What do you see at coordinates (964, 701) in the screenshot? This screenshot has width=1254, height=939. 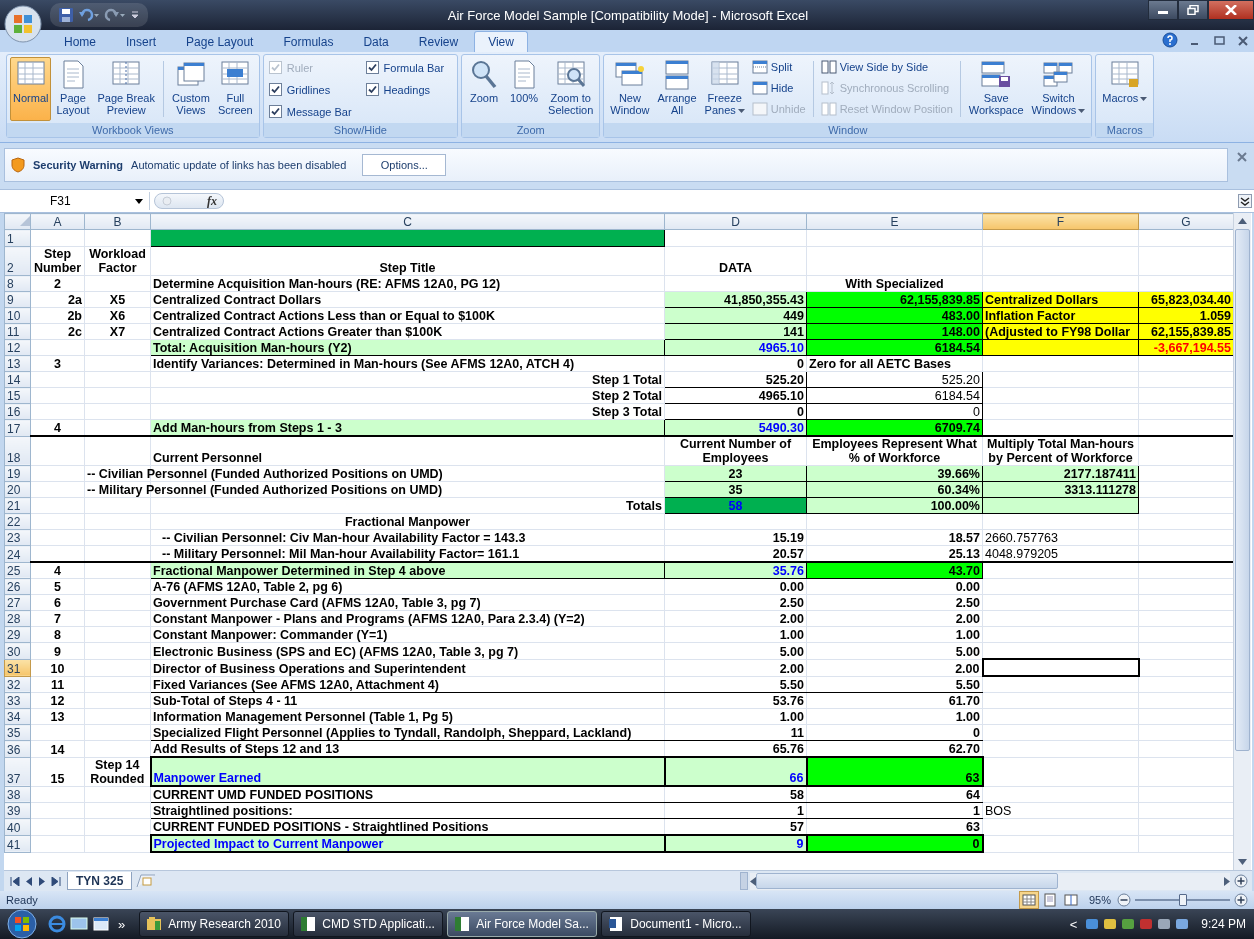 I see `cell-text: 61.70` at bounding box center [964, 701].